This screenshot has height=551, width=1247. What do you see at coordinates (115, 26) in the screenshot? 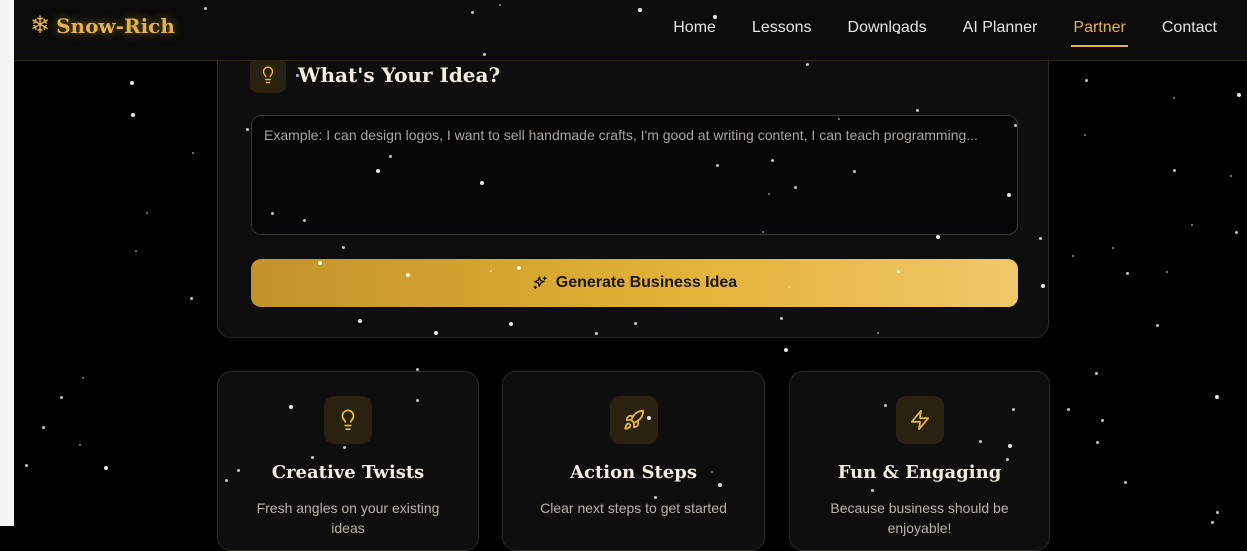
I see `brand-name: Snow-Rich` at bounding box center [115, 26].